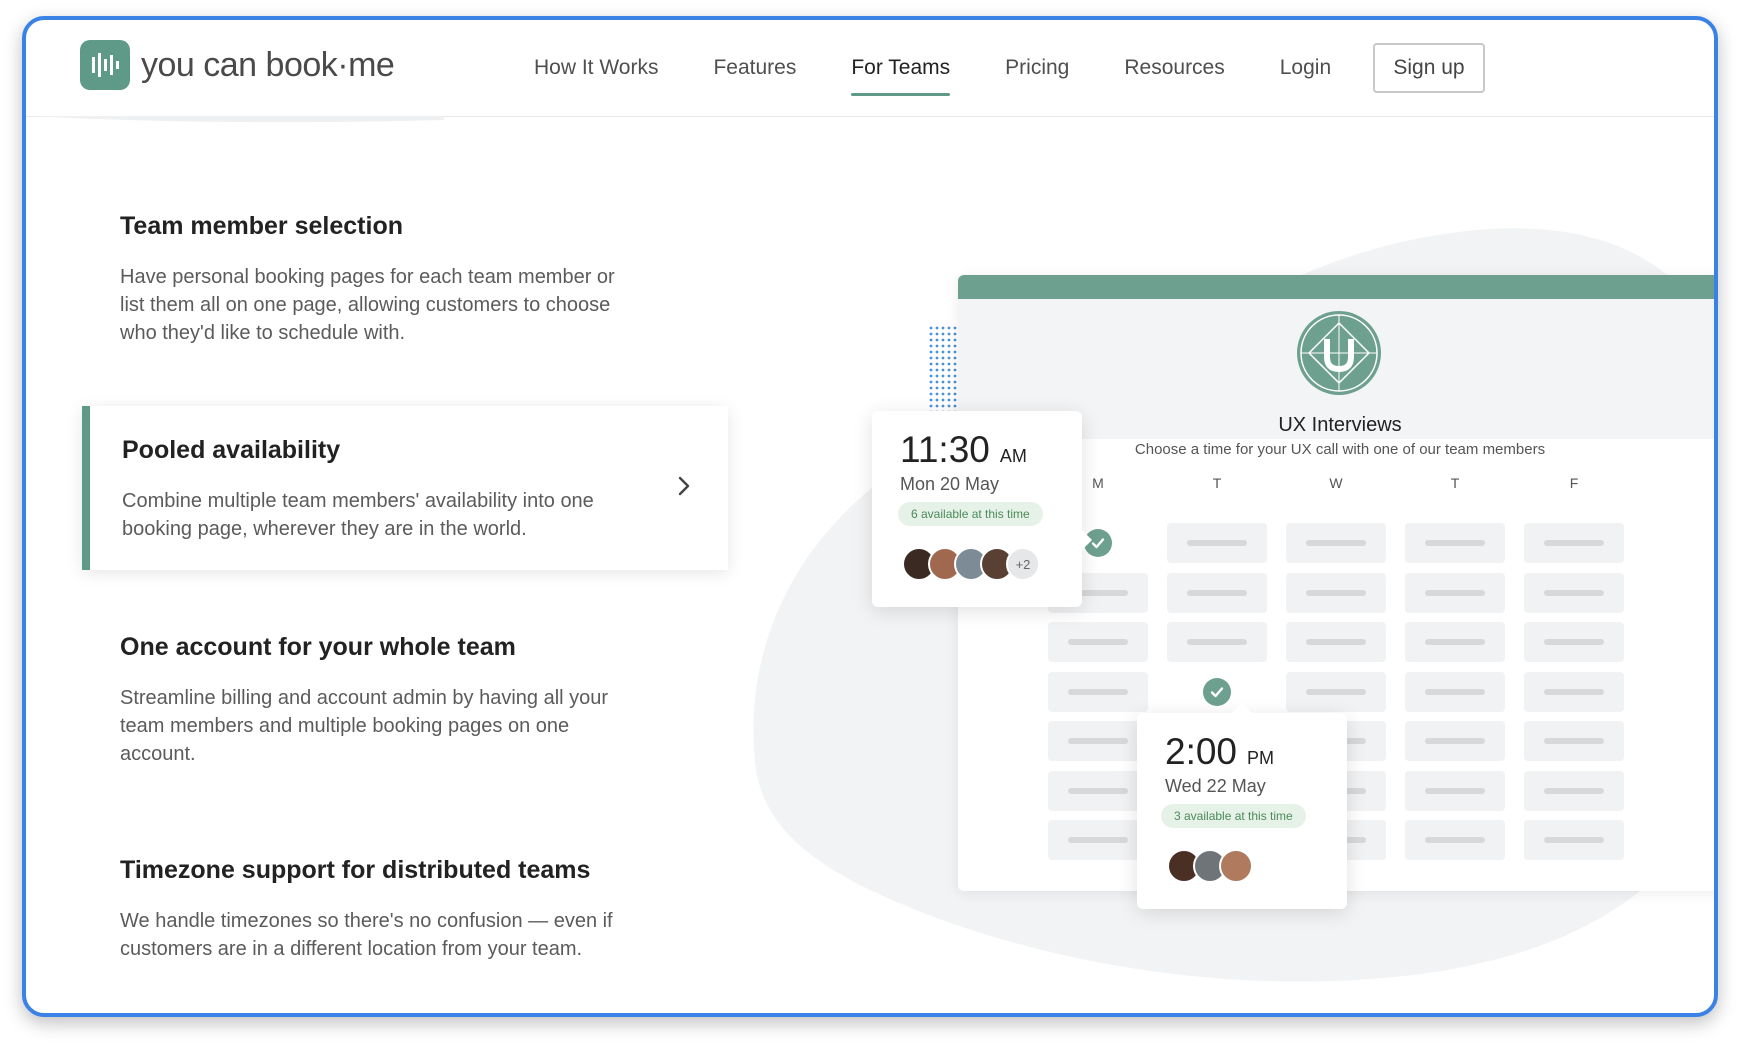 The width and height of the screenshot is (1745, 1049). Describe the element at coordinates (1210, 866) in the screenshot. I see `avatar-group` at that location.